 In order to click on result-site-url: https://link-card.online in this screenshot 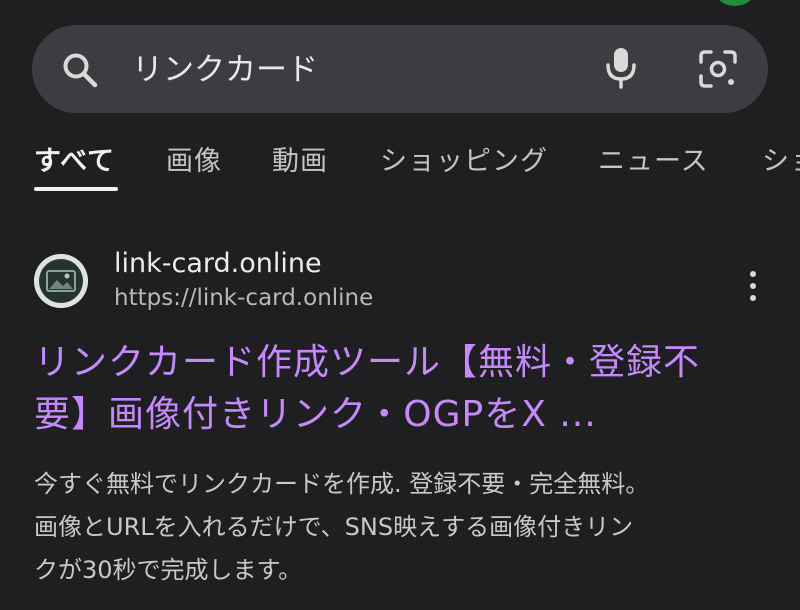, I will do `click(243, 298)`.